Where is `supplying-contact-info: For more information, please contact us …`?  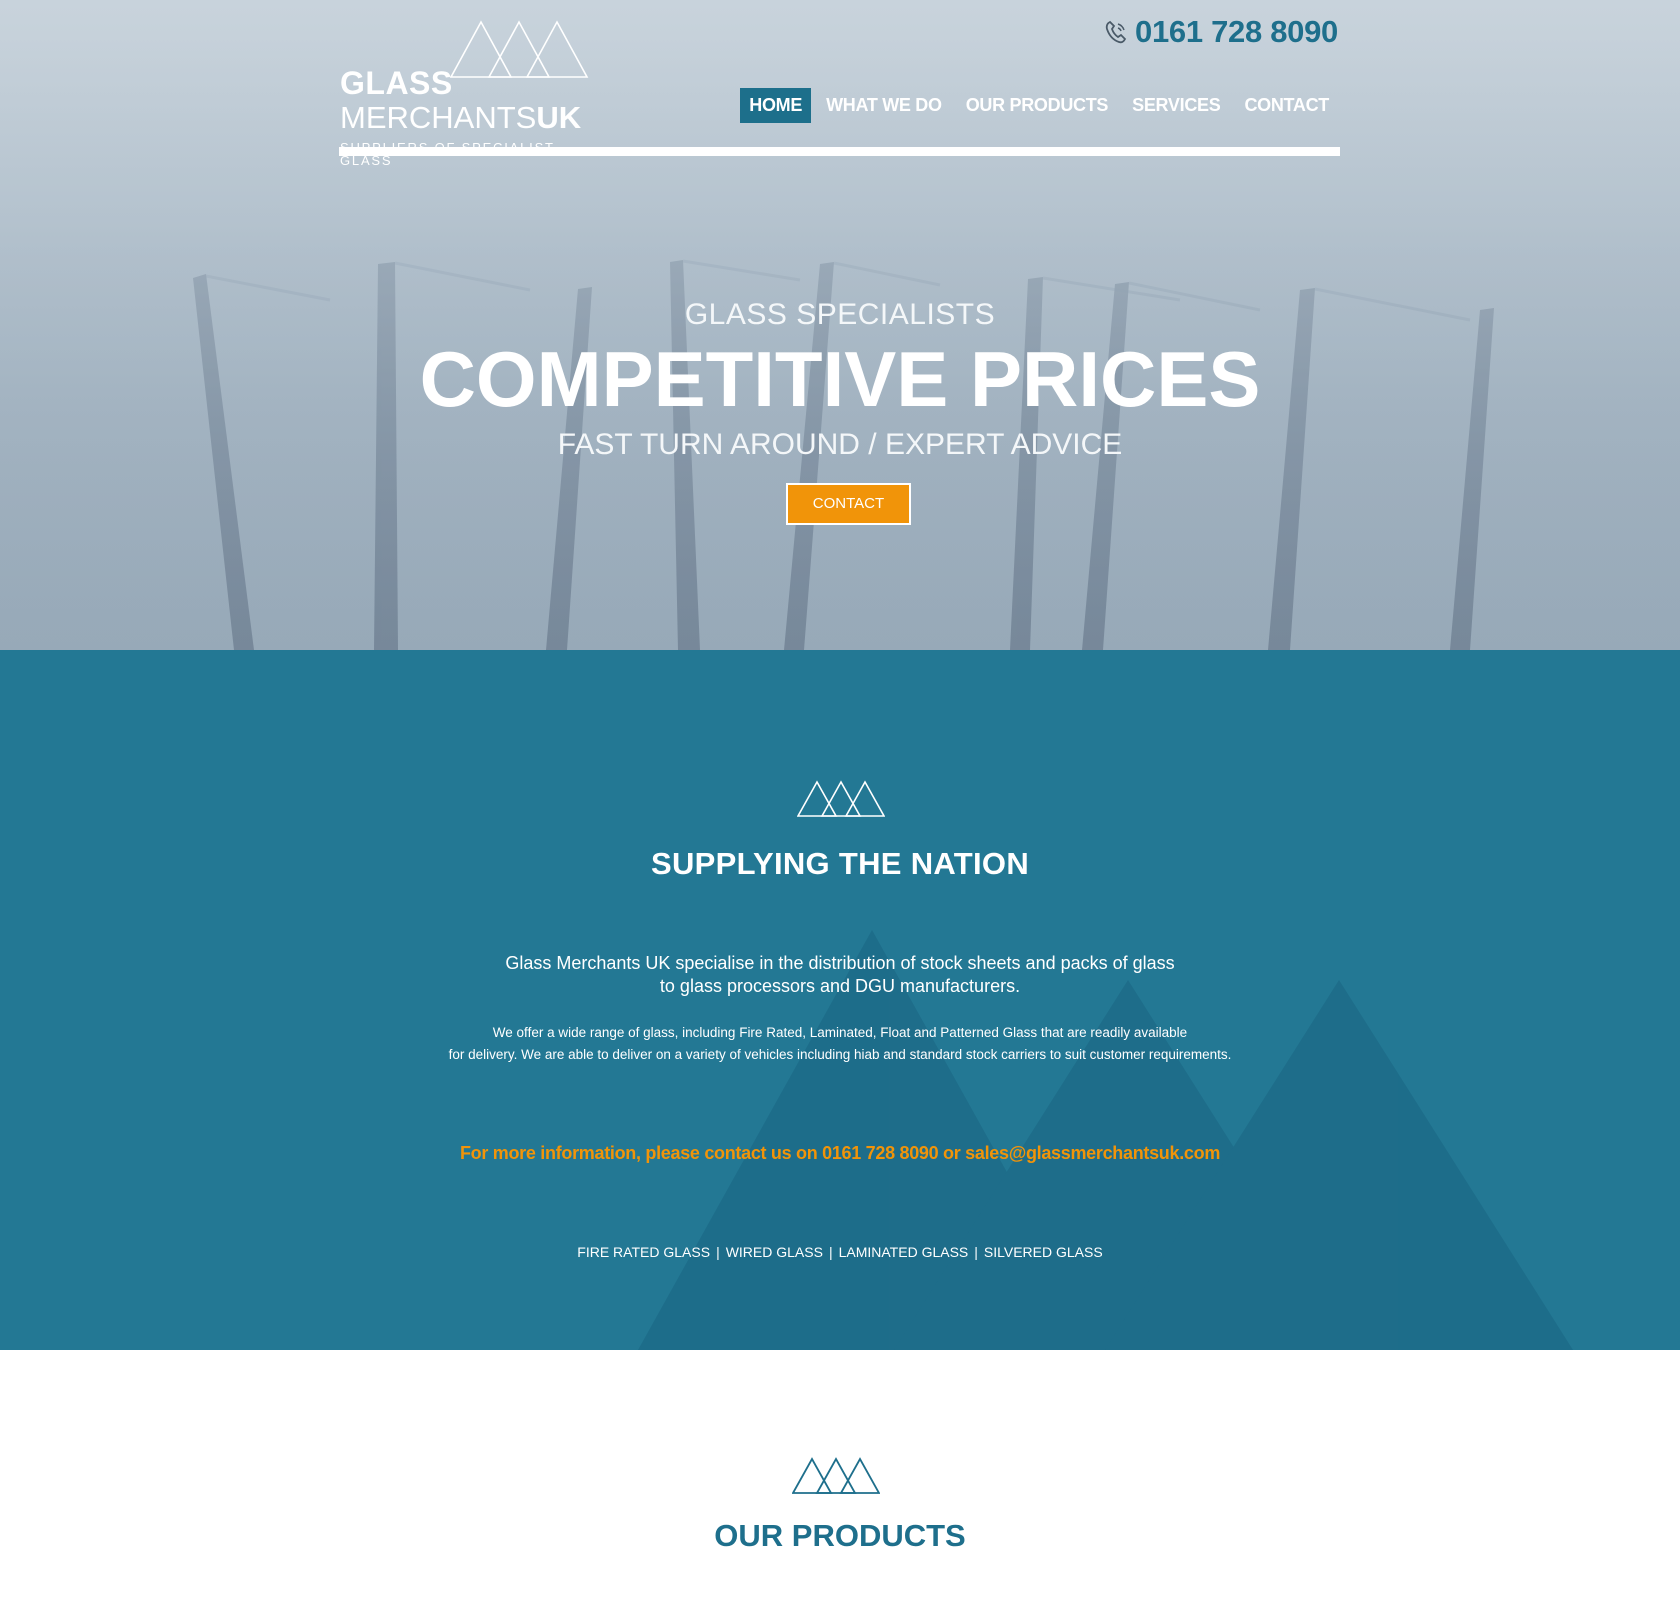
supplying-contact-info: For more information, please contact us … is located at coordinates (840, 1153).